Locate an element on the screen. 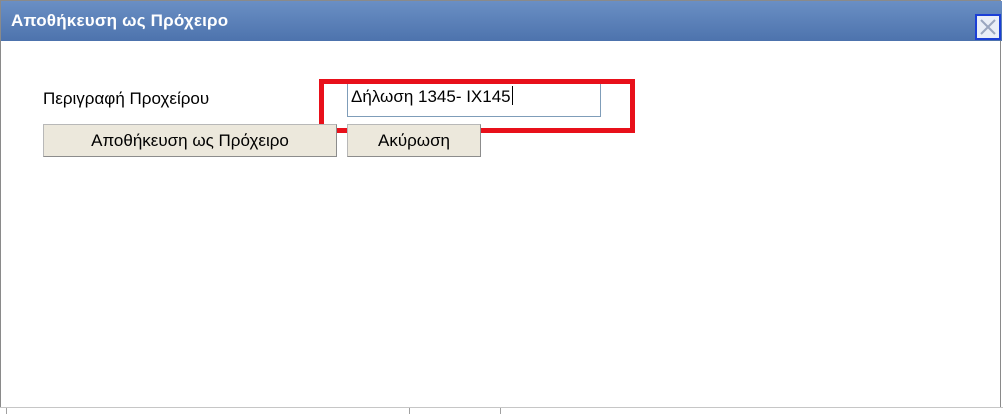  close-button is located at coordinates (988, 27).